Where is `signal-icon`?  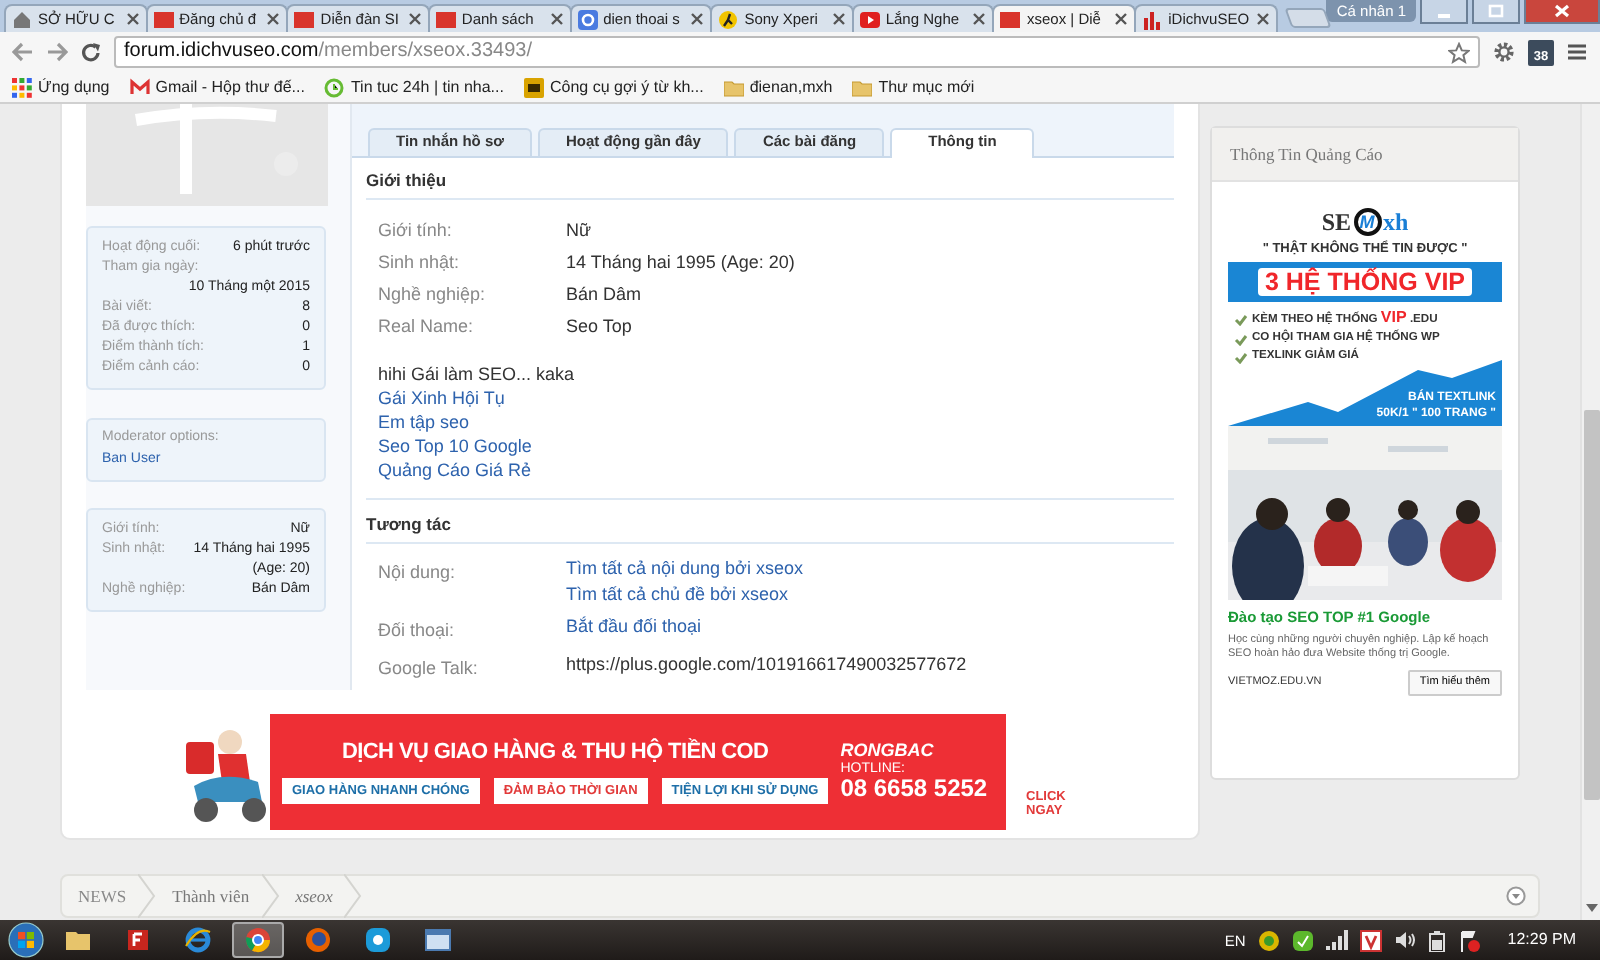
signal-icon is located at coordinates (1336, 940).